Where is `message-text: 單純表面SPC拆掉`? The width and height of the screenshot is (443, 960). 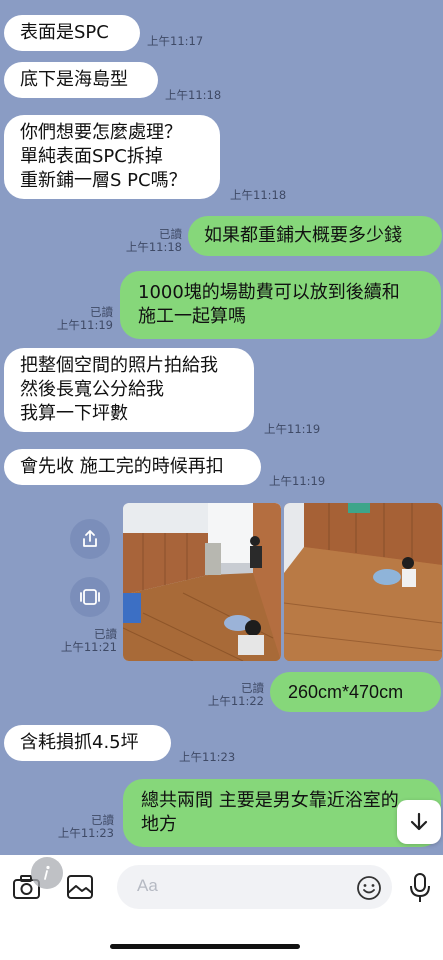
message-text: 單純表面SPC拆掉 is located at coordinates (91, 156).